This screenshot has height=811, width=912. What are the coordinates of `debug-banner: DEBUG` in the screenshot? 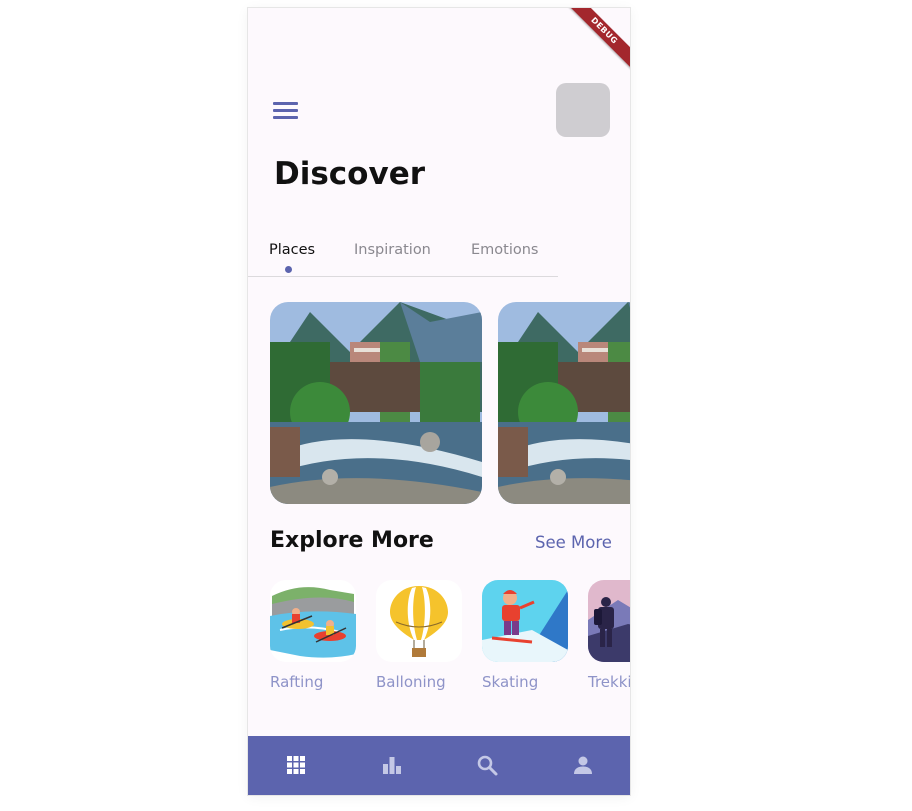 It's located at (593, 43).